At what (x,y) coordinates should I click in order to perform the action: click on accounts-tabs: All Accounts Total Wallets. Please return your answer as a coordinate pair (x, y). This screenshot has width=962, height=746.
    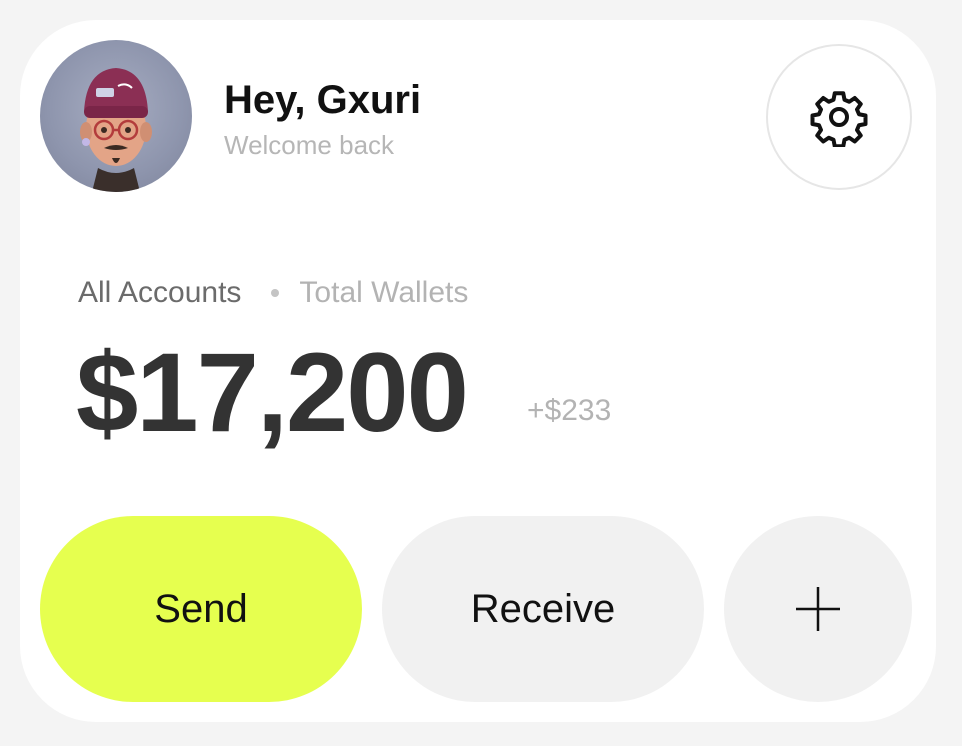
    Looking at the image, I should click on (273, 293).